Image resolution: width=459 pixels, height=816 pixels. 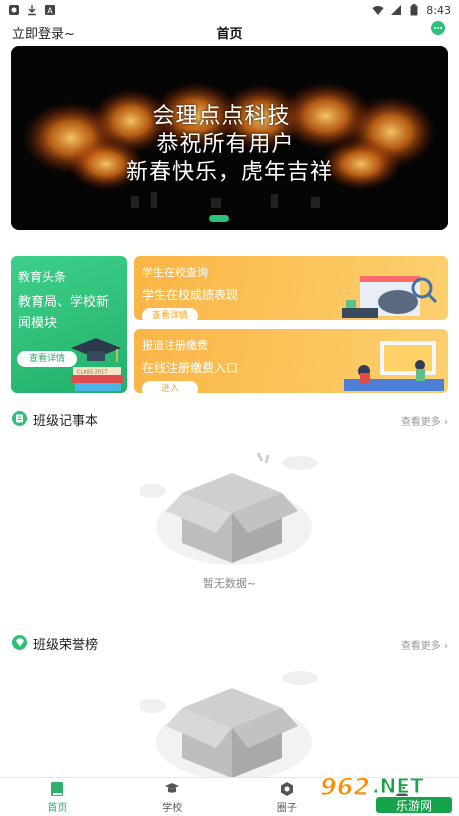 I want to click on notebook-more-link: 查看更多 ›, so click(x=424, y=420).